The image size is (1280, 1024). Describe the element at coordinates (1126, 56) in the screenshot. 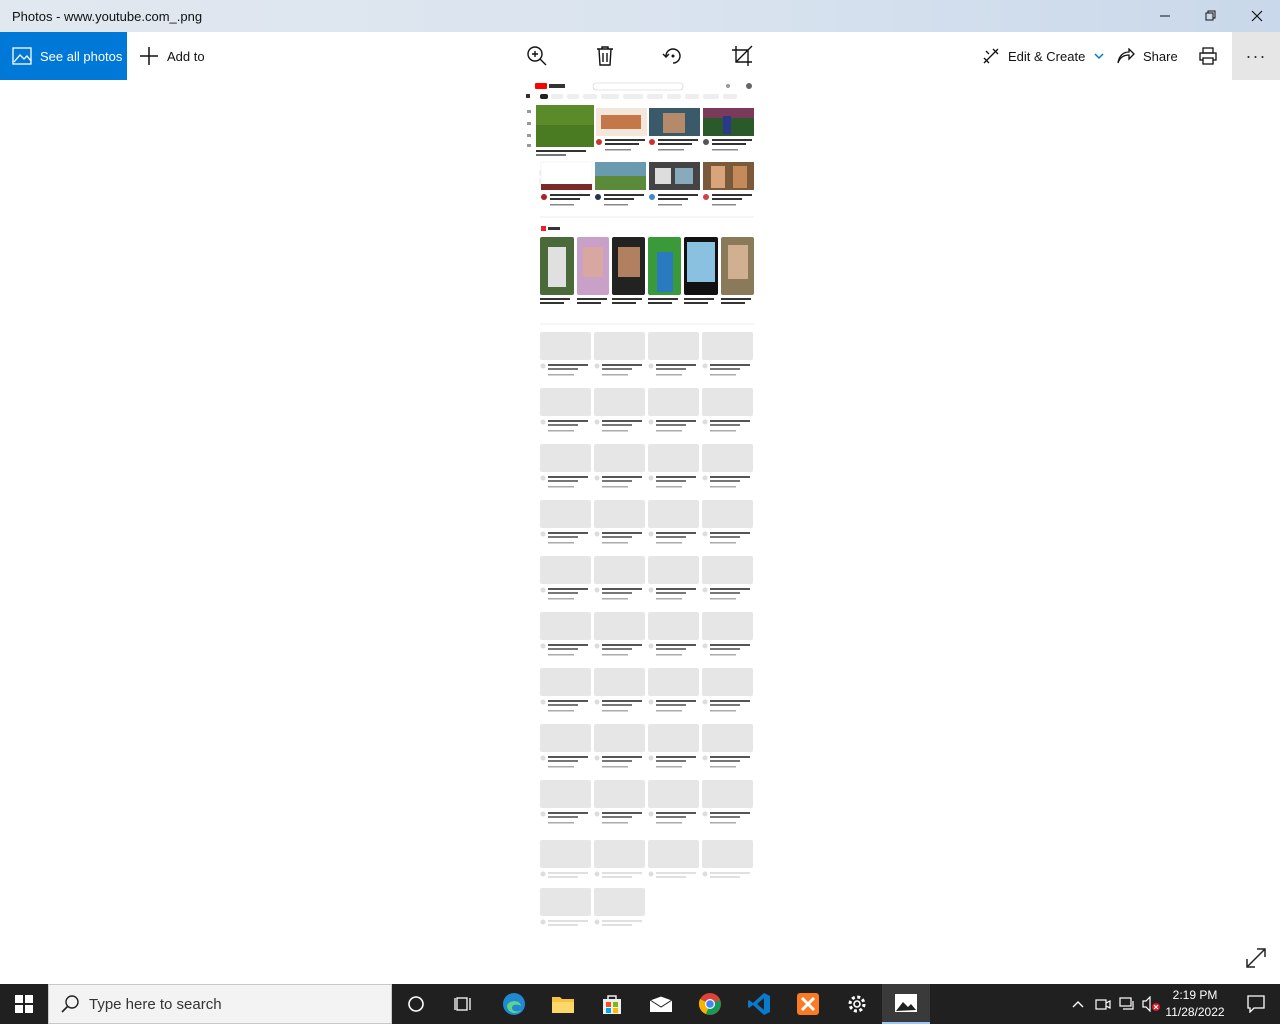

I see `share-icon` at that location.